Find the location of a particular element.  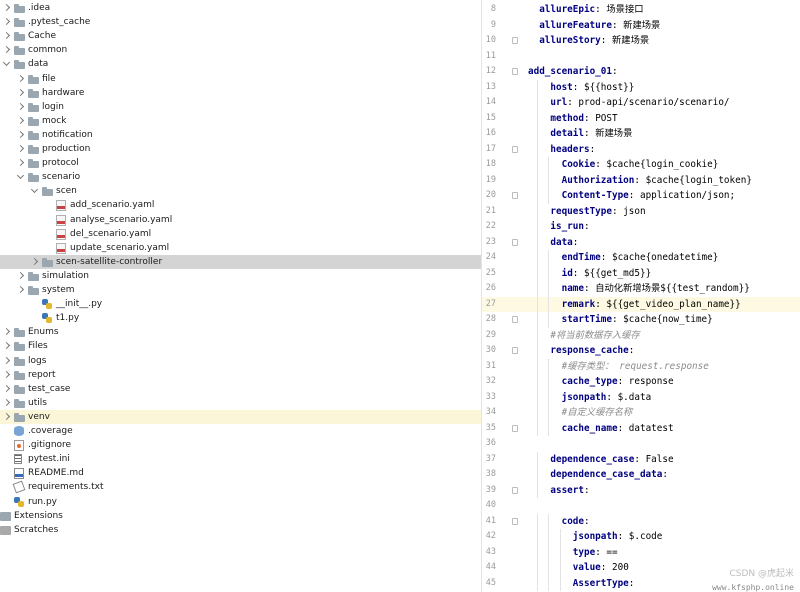

tree-item: Scratches is located at coordinates (240, 530).